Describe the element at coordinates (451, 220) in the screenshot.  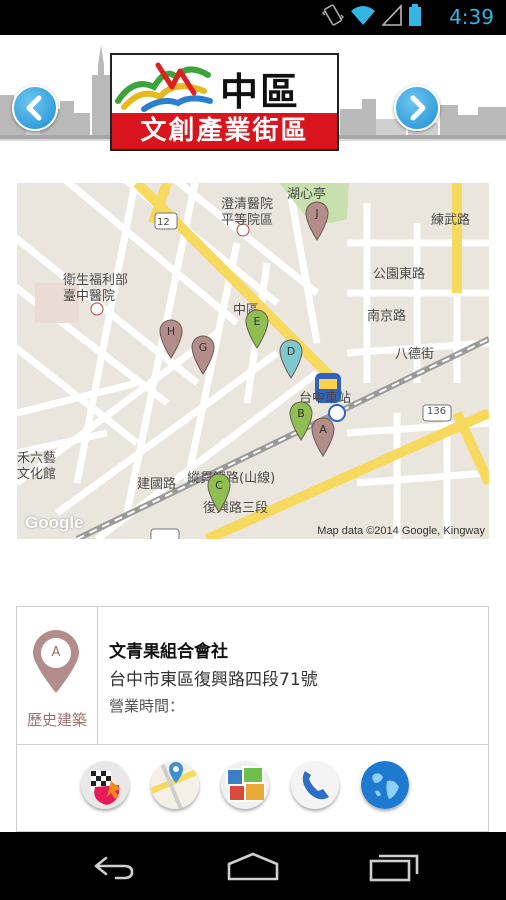
I see `map-label: 練武路` at that location.